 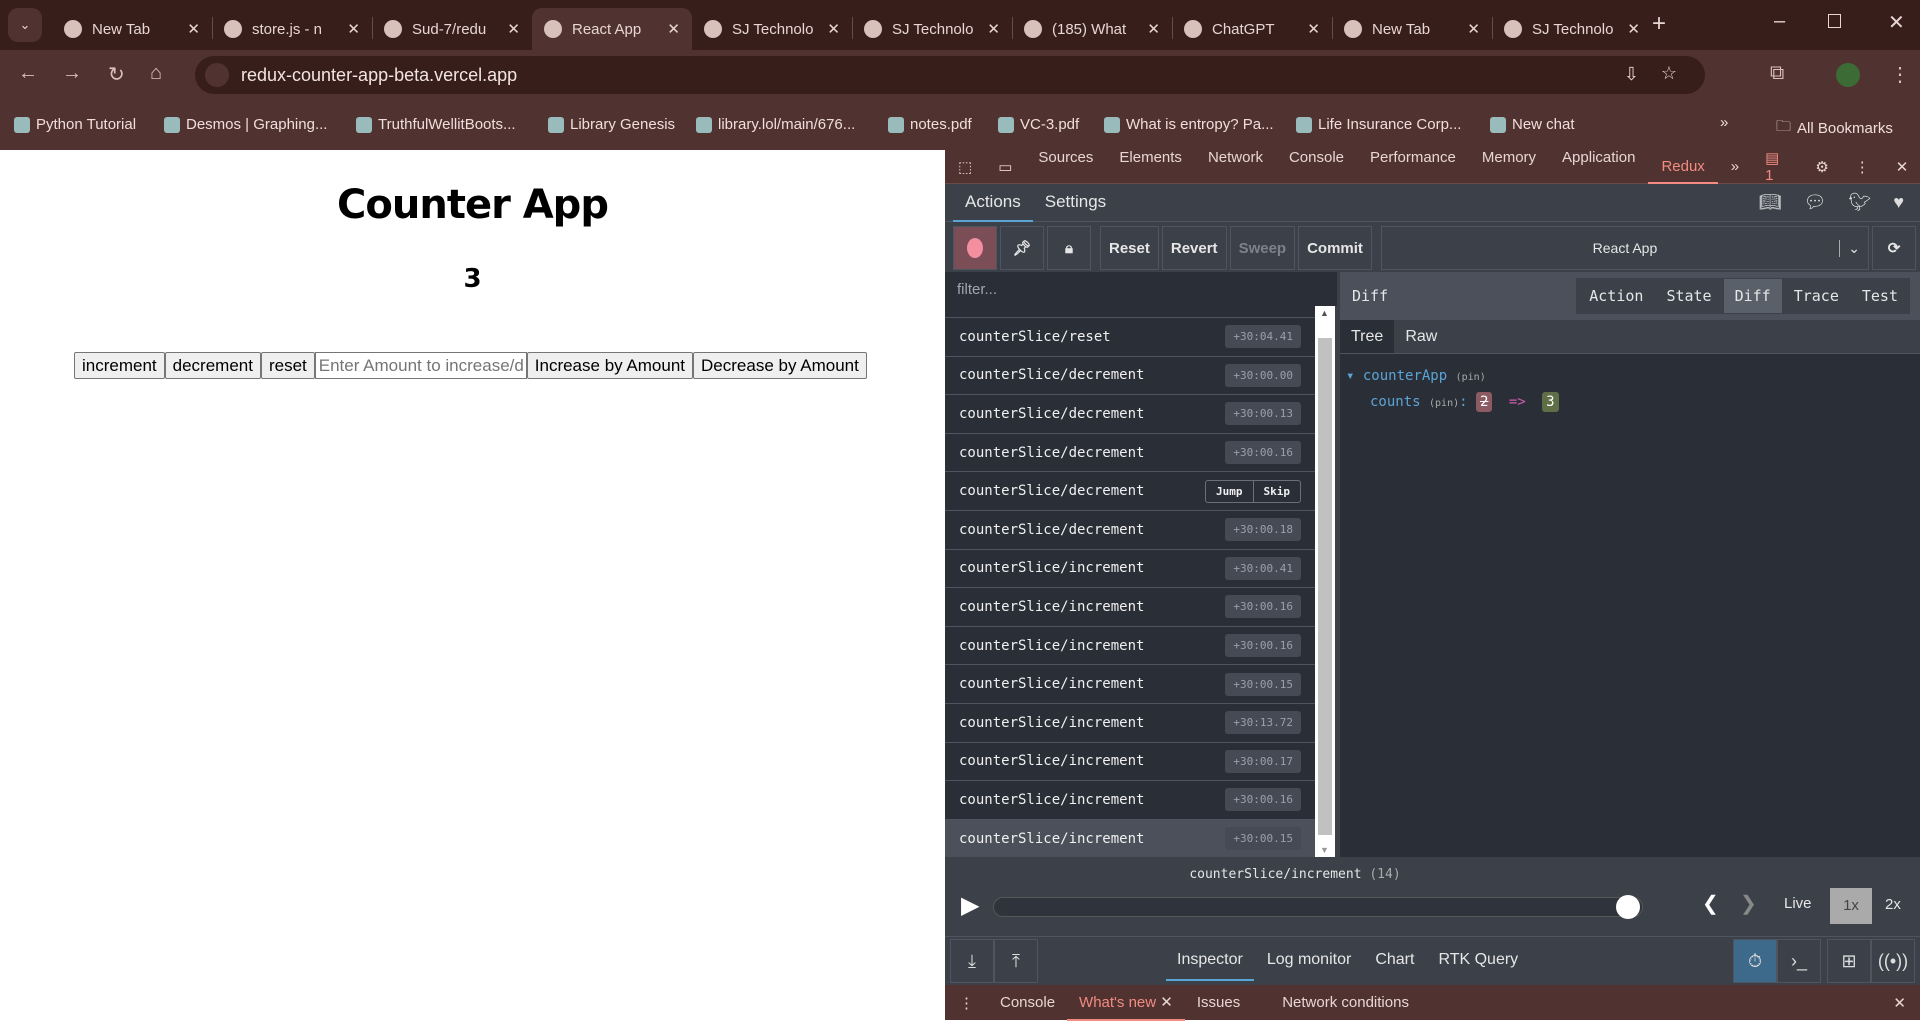 What do you see at coordinates (1005, 167) in the screenshot?
I see `device-toolbar-icon: ▭` at bounding box center [1005, 167].